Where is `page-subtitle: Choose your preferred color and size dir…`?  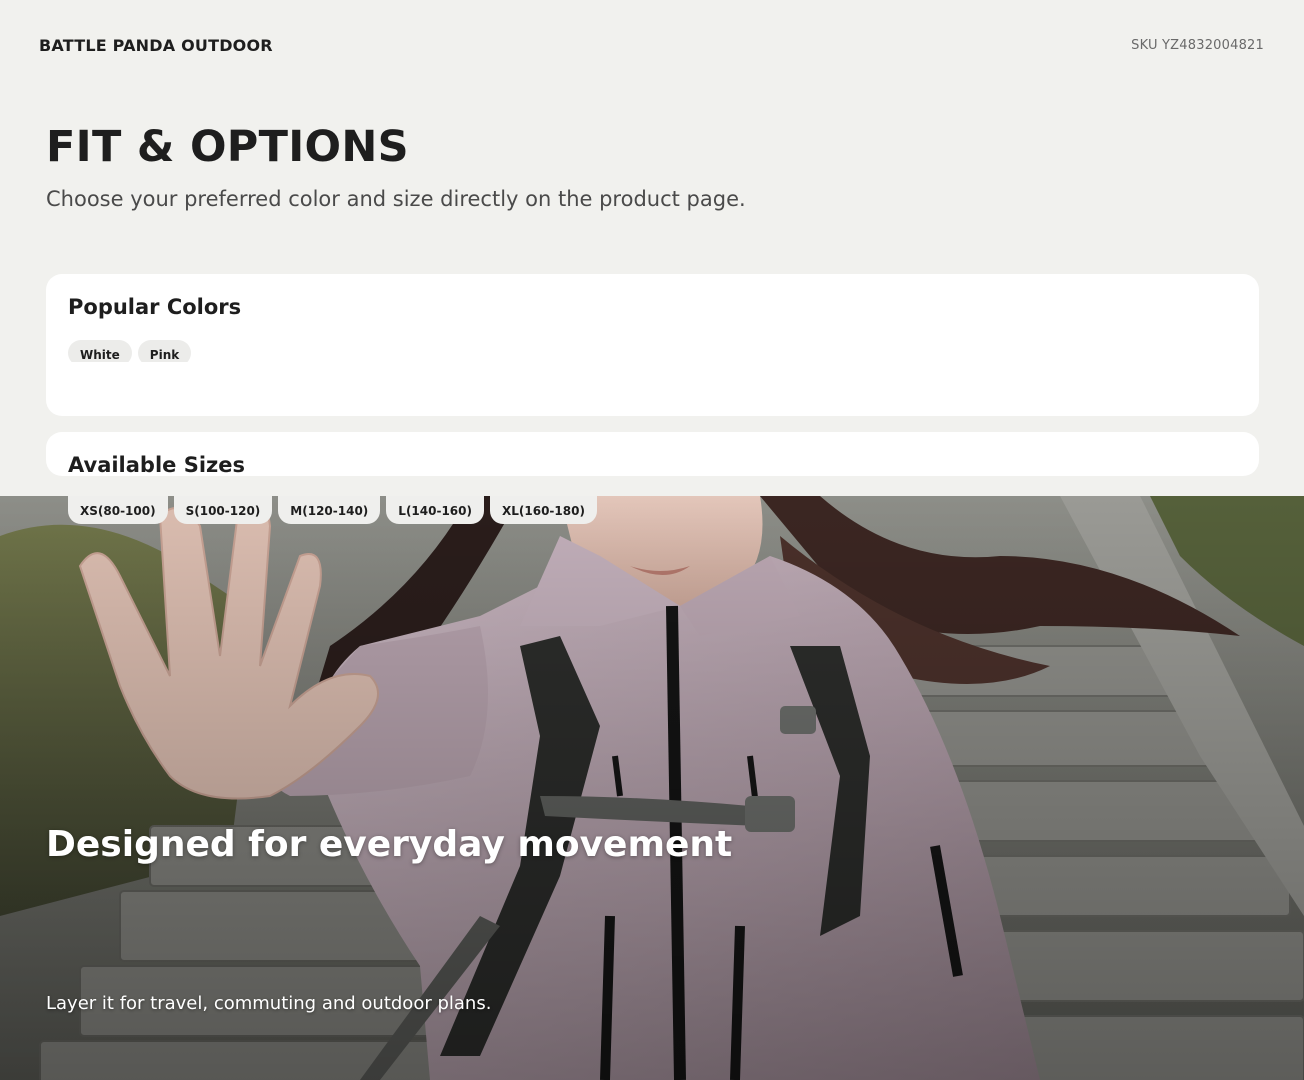
page-subtitle: Choose your preferred color and size dir… is located at coordinates (396, 199).